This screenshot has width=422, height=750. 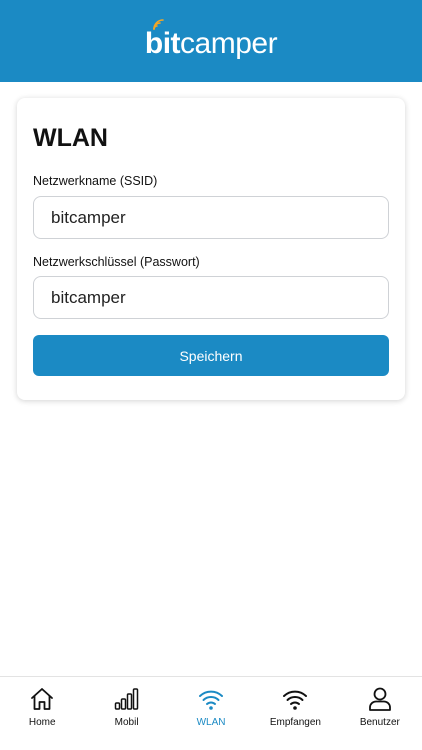 What do you see at coordinates (95, 181) in the screenshot?
I see `ssid-label: Netzwerkname (SSID)` at bounding box center [95, 181].